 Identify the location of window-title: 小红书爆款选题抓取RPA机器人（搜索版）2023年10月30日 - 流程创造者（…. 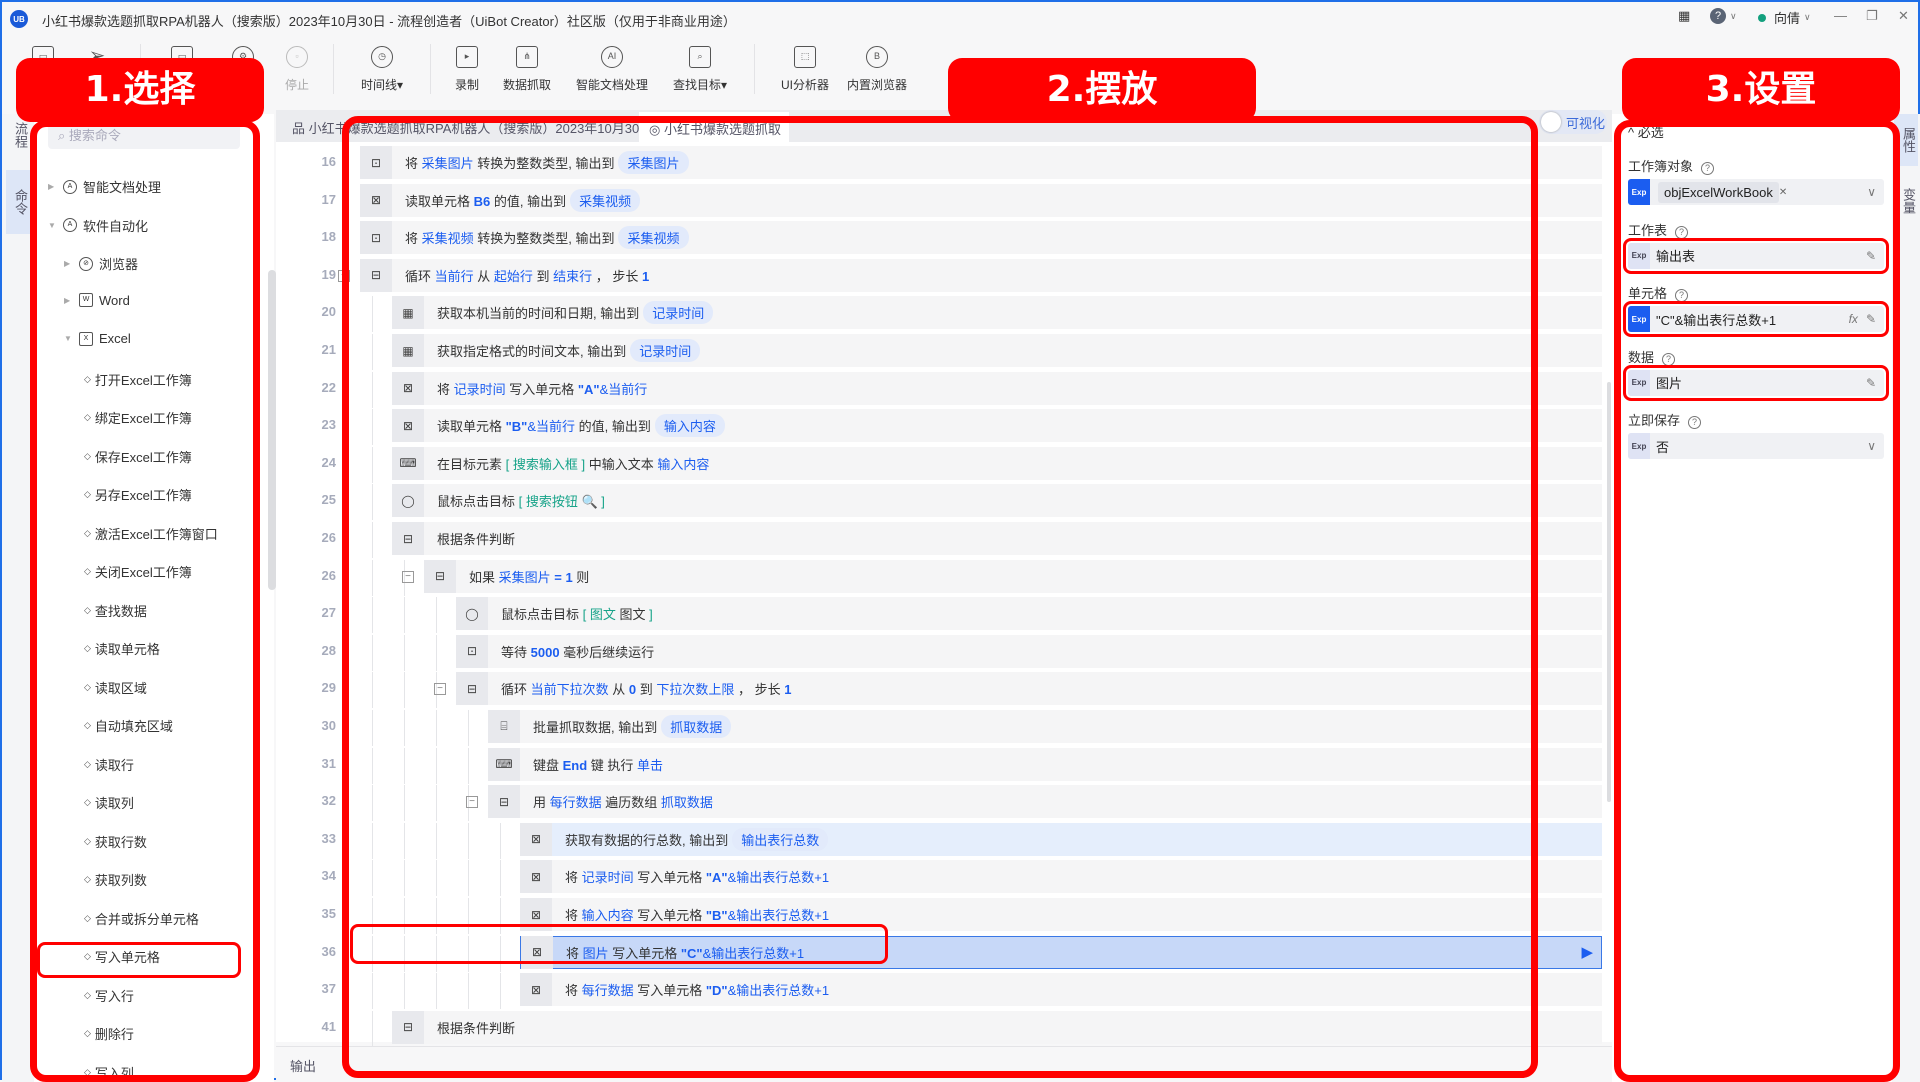
(389, 21).